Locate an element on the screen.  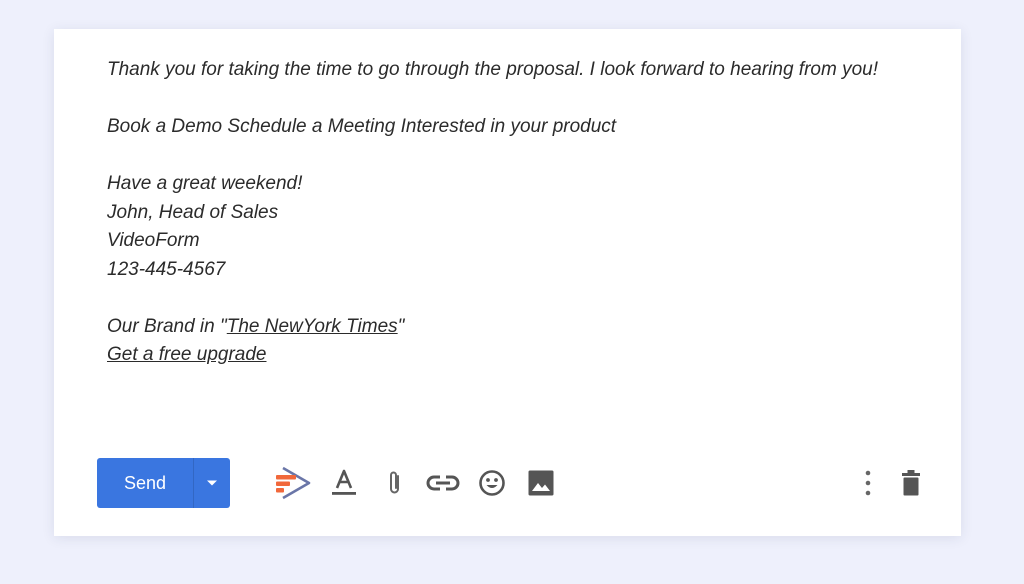
image-icon is located at coordinates (541, 483).